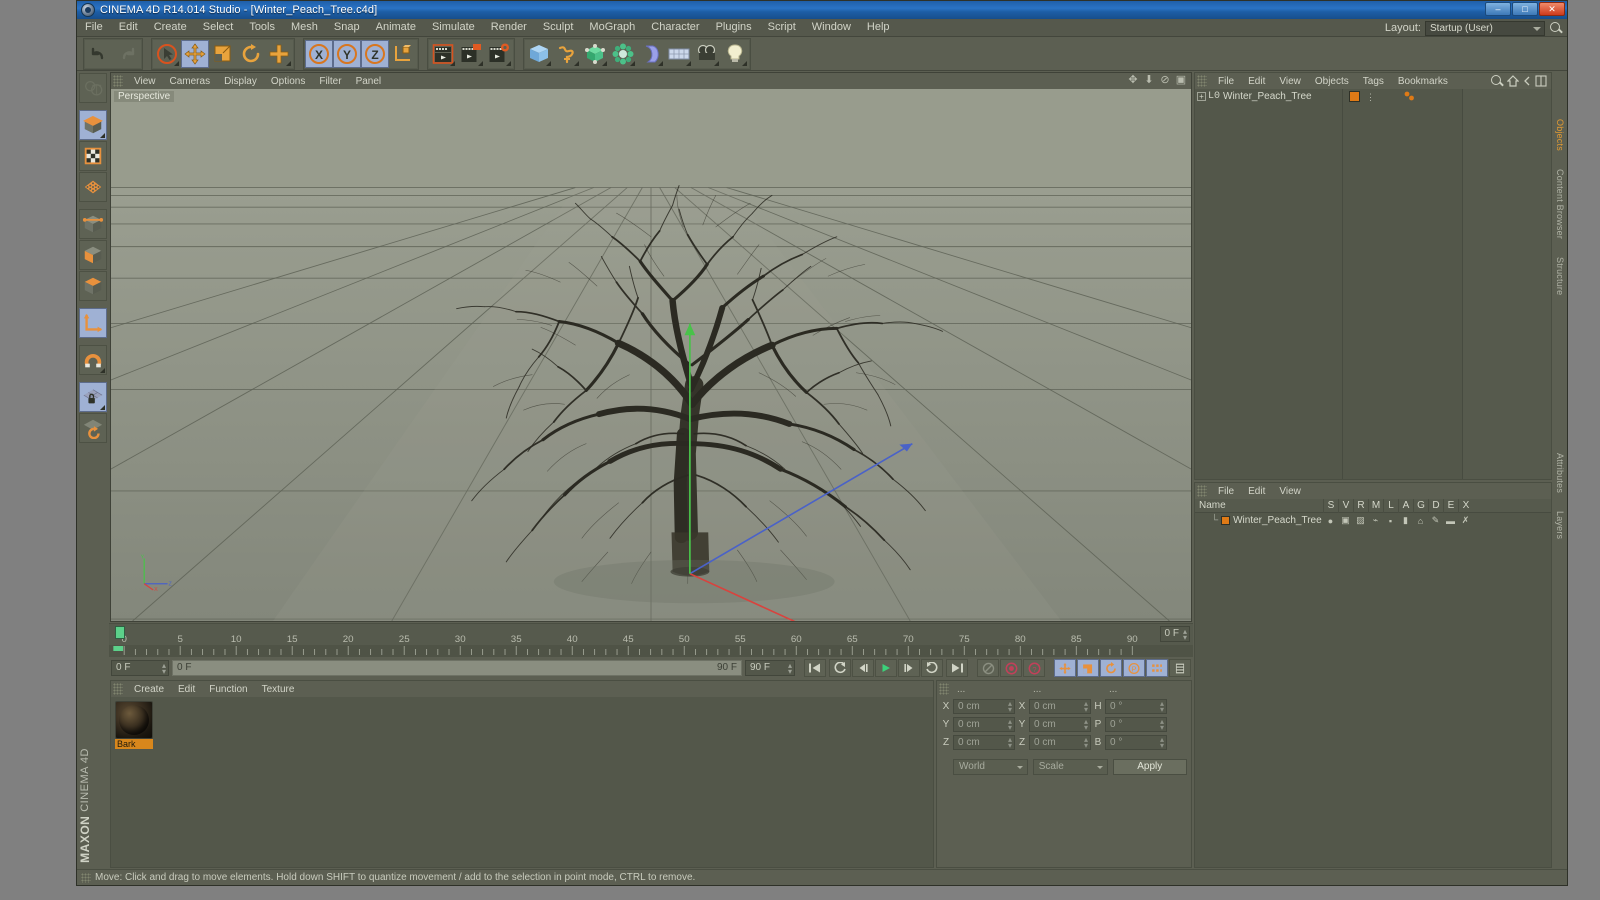  Describe the element at coordinates (522, 782) in the screenshot. I see `material-list: Bark` at that location.